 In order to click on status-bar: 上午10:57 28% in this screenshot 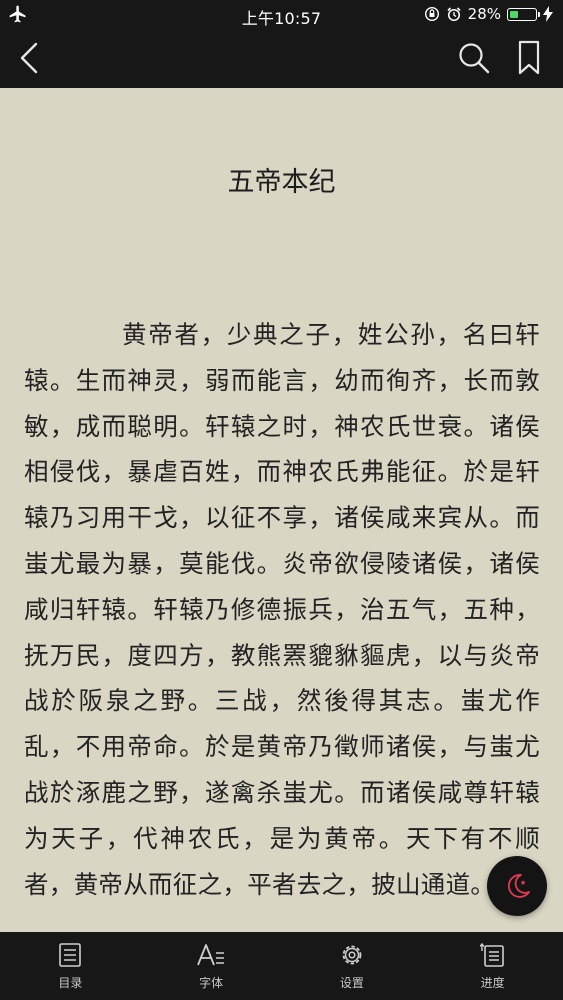, I will do `click(281, 14)`.